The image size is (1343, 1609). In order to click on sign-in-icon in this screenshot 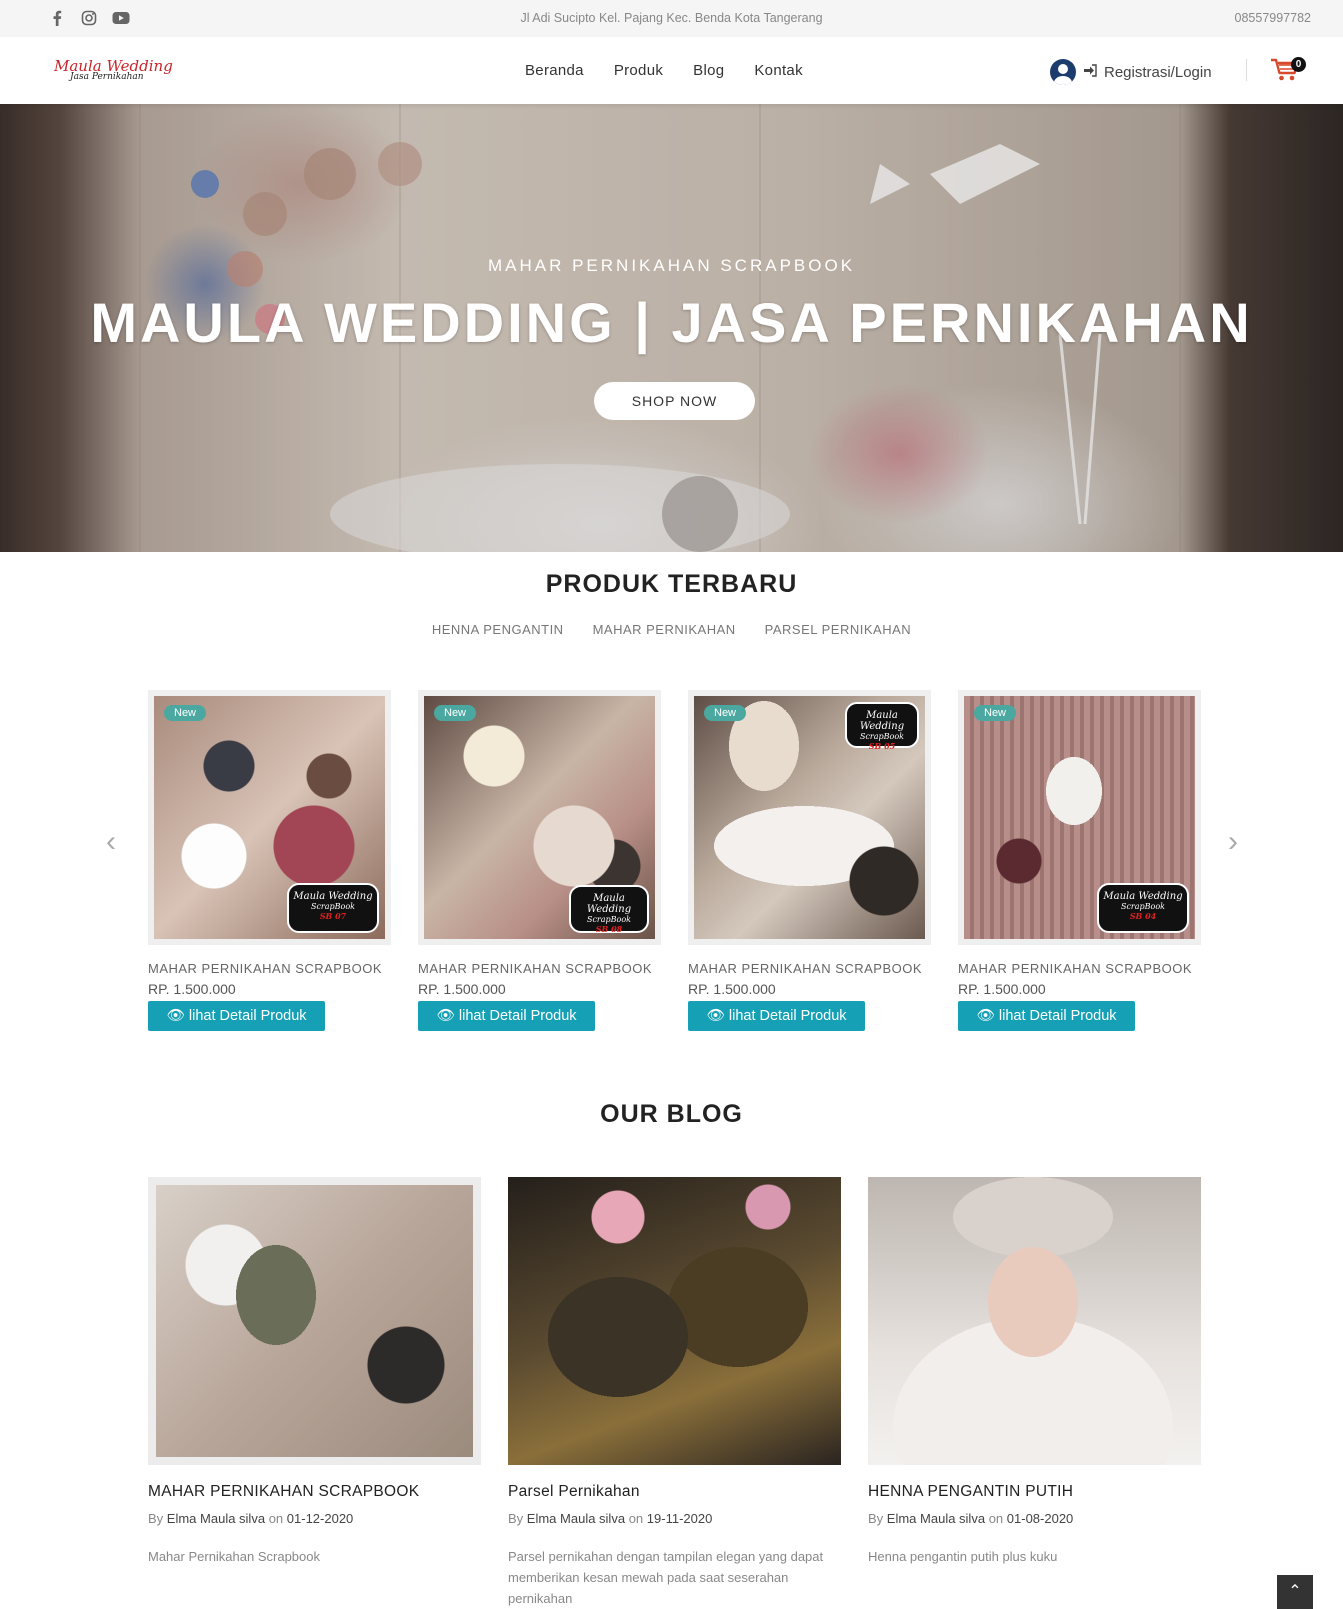, I will do `click(1090, 72)`.